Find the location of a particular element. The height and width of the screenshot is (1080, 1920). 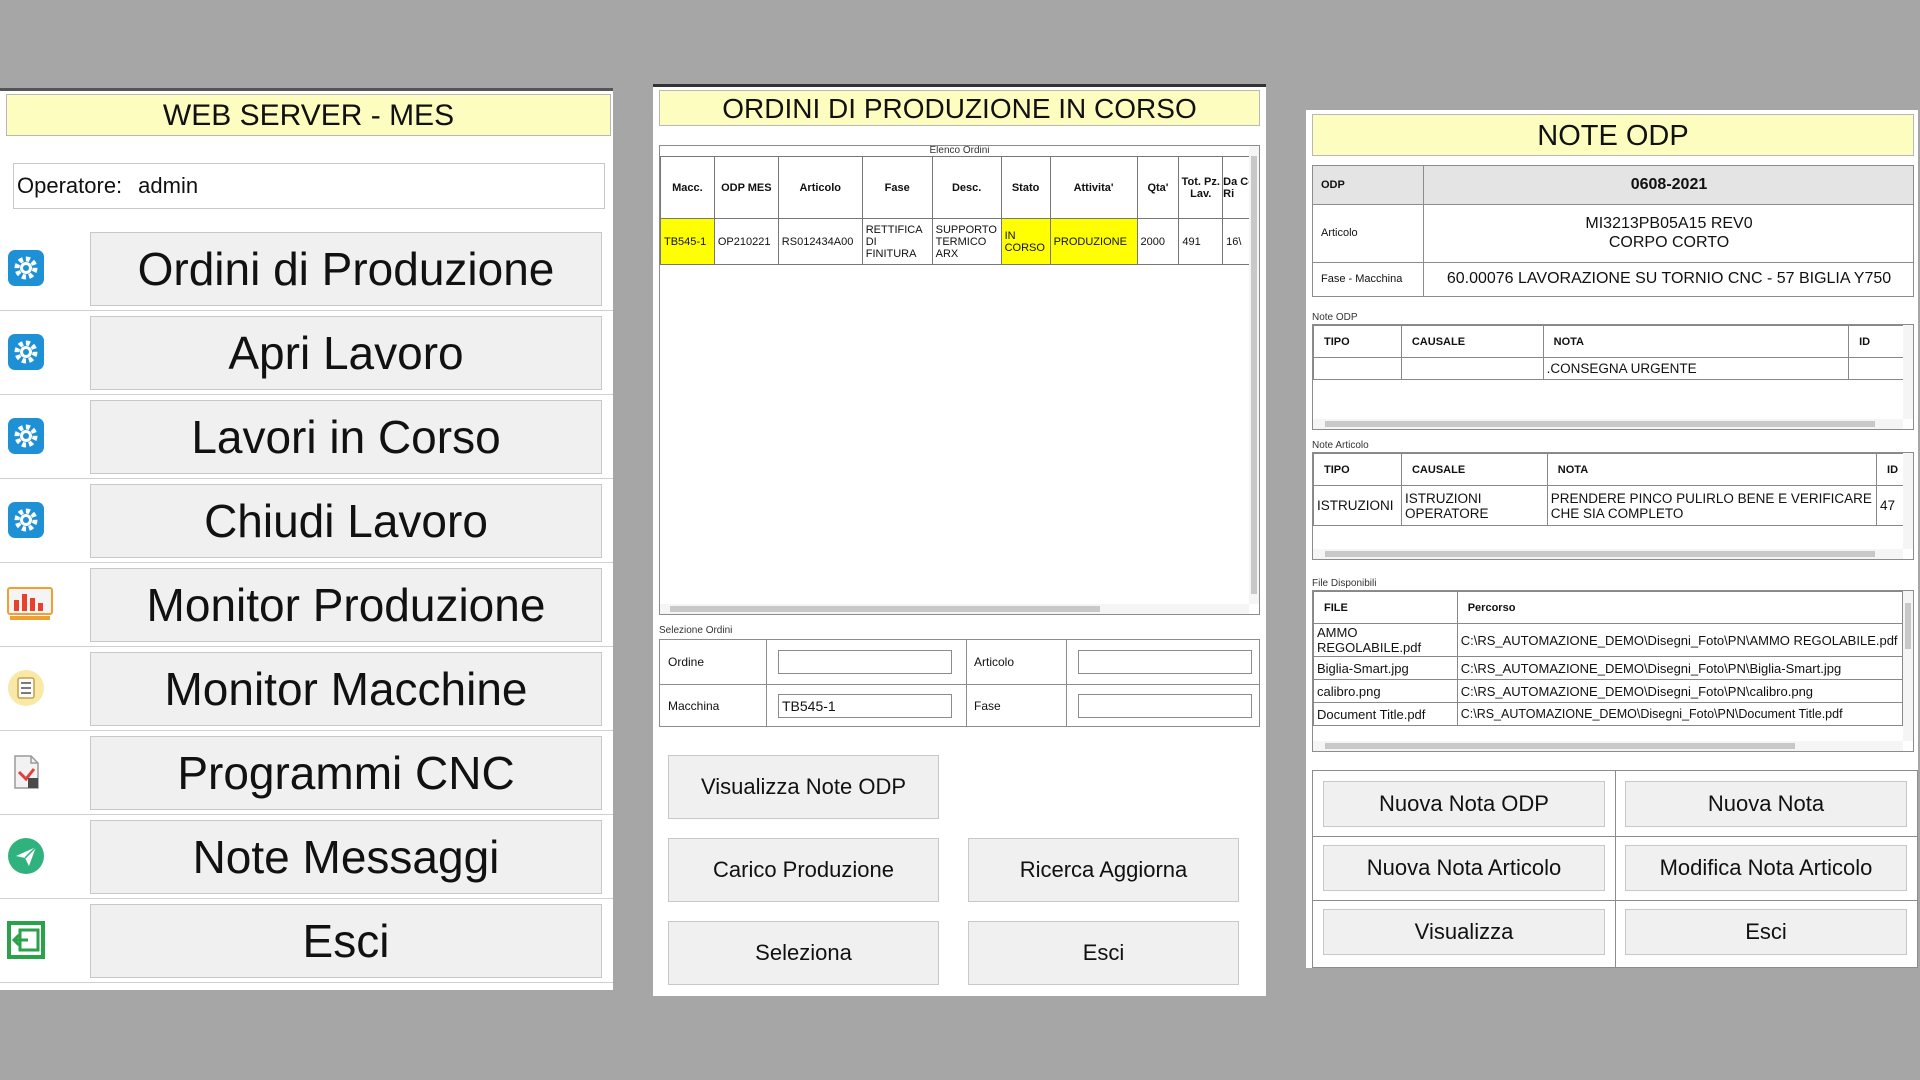

note-odp-title: NOTE ODP is located at coordinates (1613, 135).